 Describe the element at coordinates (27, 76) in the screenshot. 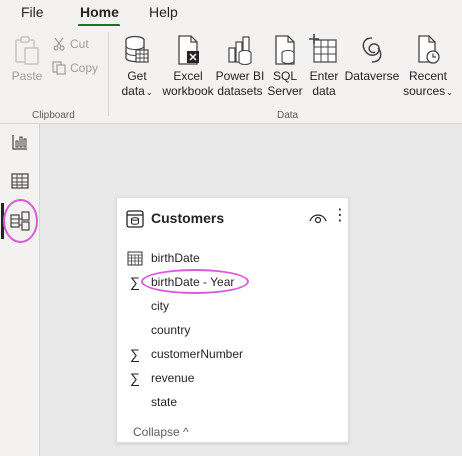

I see `paste-label: Paste` at that location.